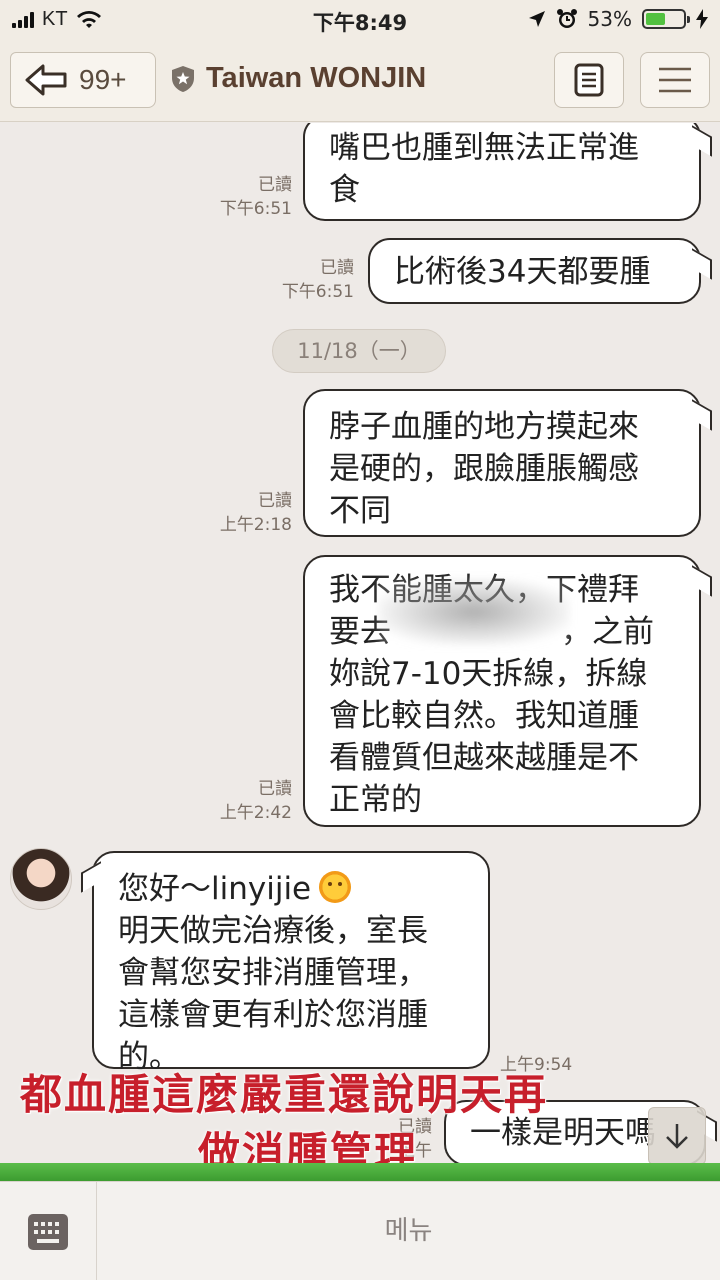  I want to click on back-arrow-icon, so click(46, 80).